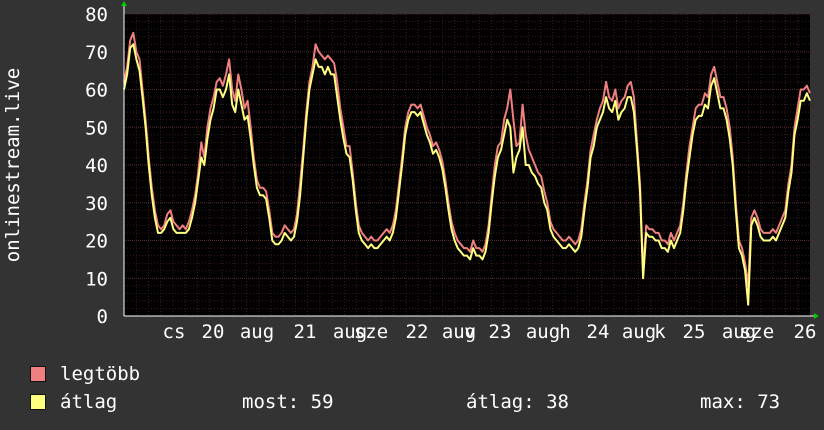 This screenshot has height=430, width=824. What do you see at coordinates (38, 402) in the screenshot?
I see `legend-swatch-avg` at bounding box center [38, 402].